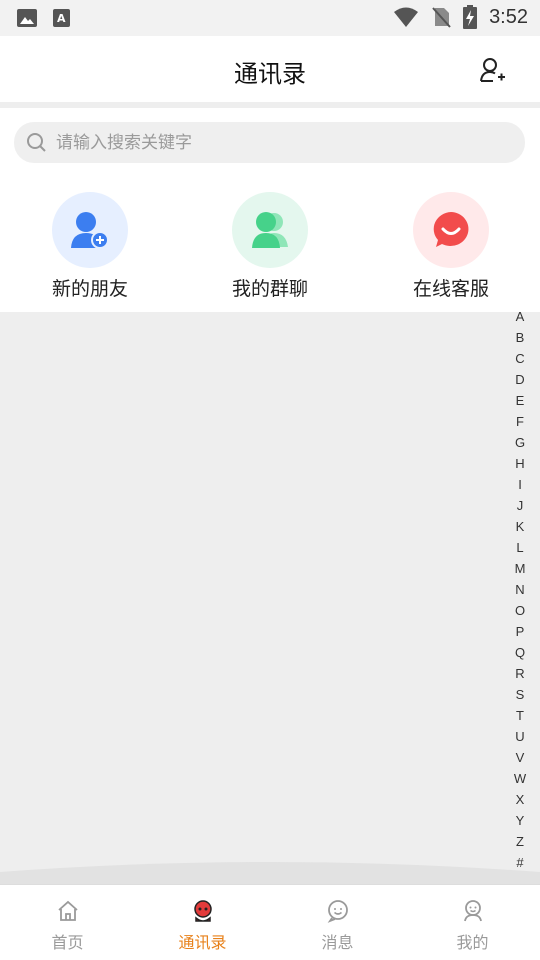 This screenshot has width=540, height=960. I want to click on customer-service-icon, so click(451, 230).